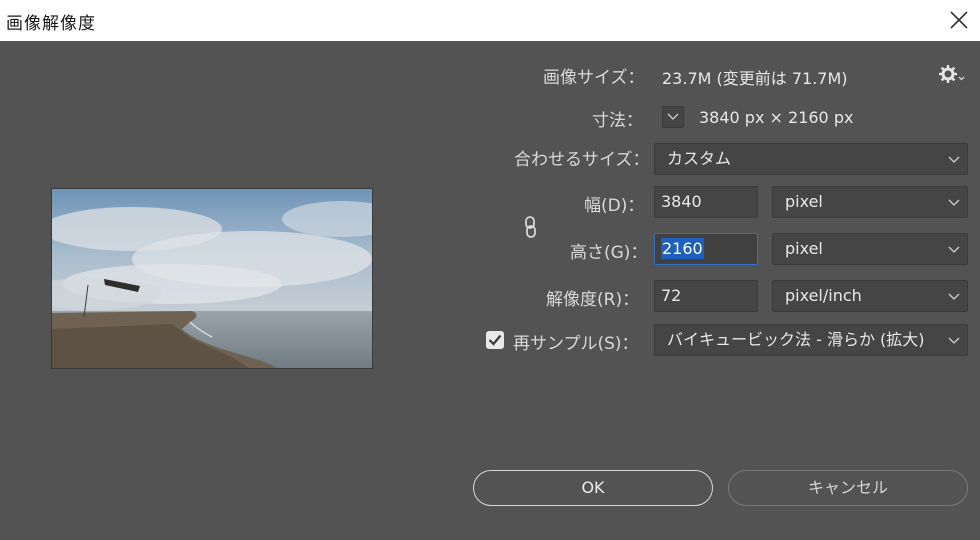 This screenshot has height=540, width=980. What do you see at coordinates (51, 24) in the screenshot?
I see `window-title: 画像解像度` at bounding box center [51, 24].